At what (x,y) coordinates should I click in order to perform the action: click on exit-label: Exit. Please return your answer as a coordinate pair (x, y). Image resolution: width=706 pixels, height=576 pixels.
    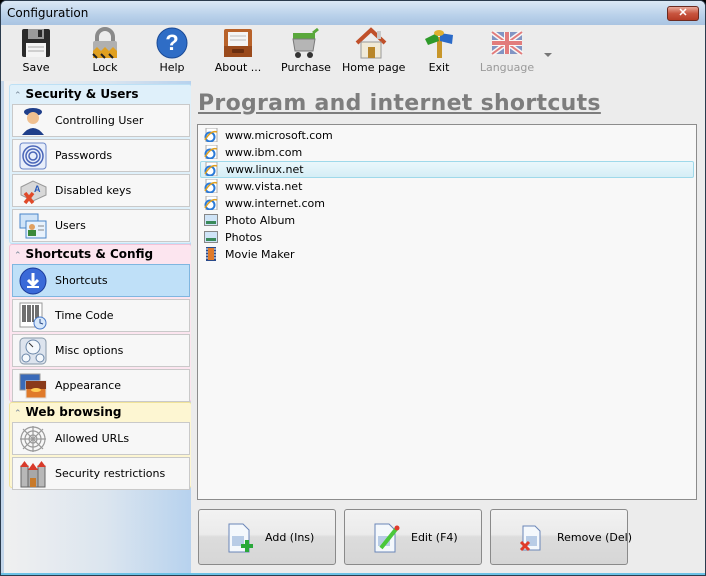
    Looking at the image, I should click on (439, 67).